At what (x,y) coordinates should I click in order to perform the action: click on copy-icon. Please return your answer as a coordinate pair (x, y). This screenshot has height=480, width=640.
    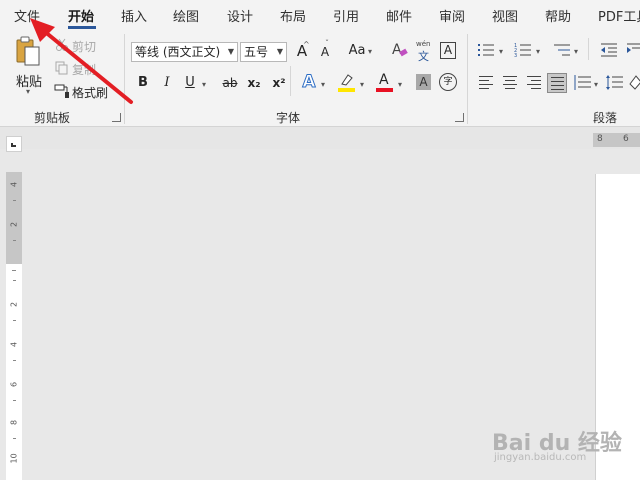
    Looking at the image, I should click on (61, 68).